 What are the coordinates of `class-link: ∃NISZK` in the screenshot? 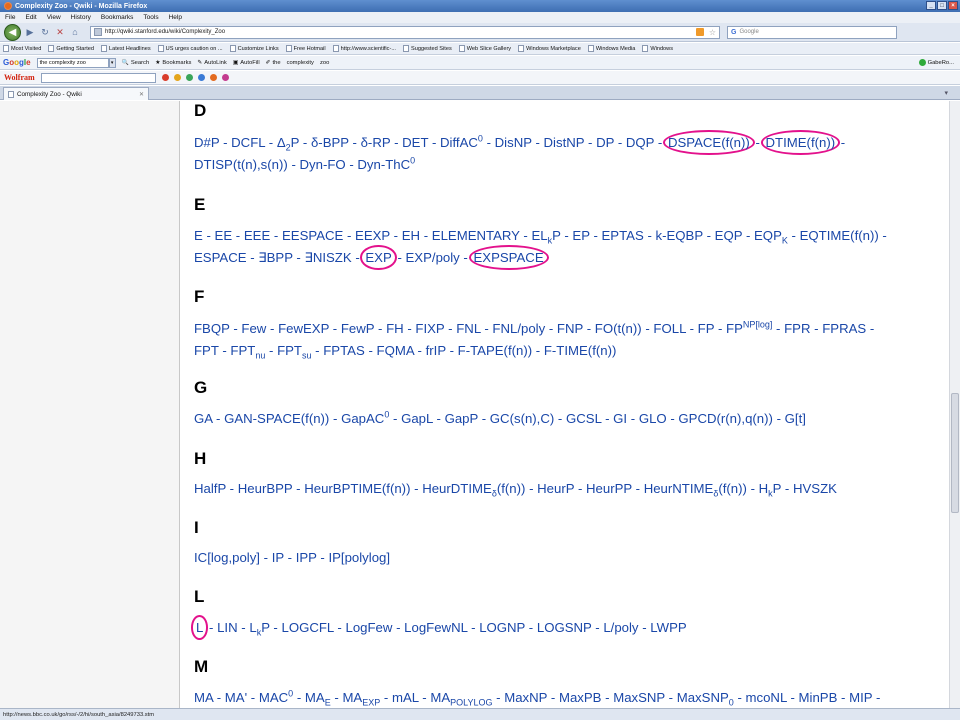 It's located at (327, 257).